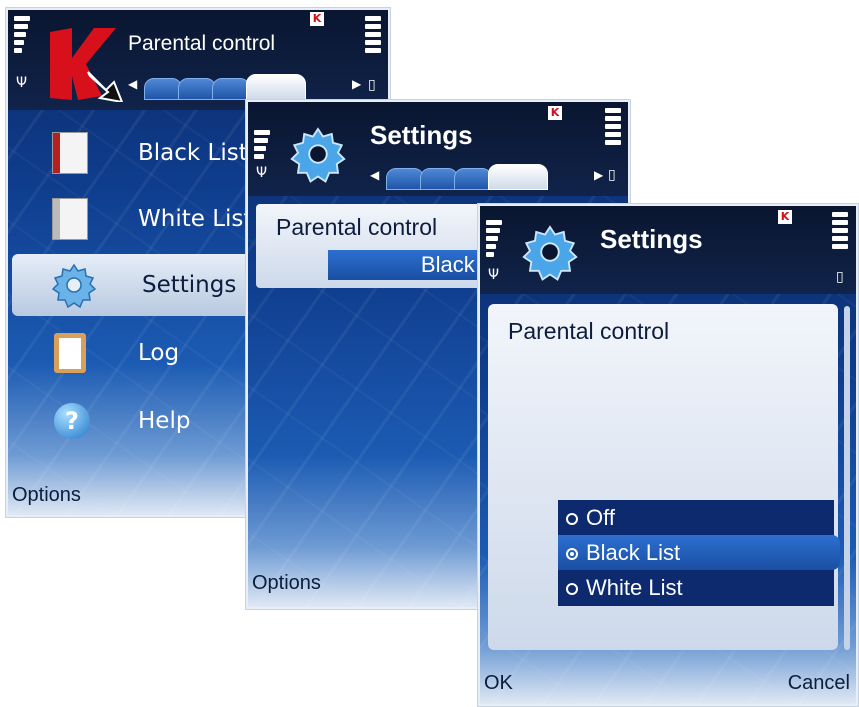 The width and height of the screenshot is (859, 707). What do you see at coordinates (600, 517) in the screenshot?
I see `option-label: Off` at bounding box center [600, 517].